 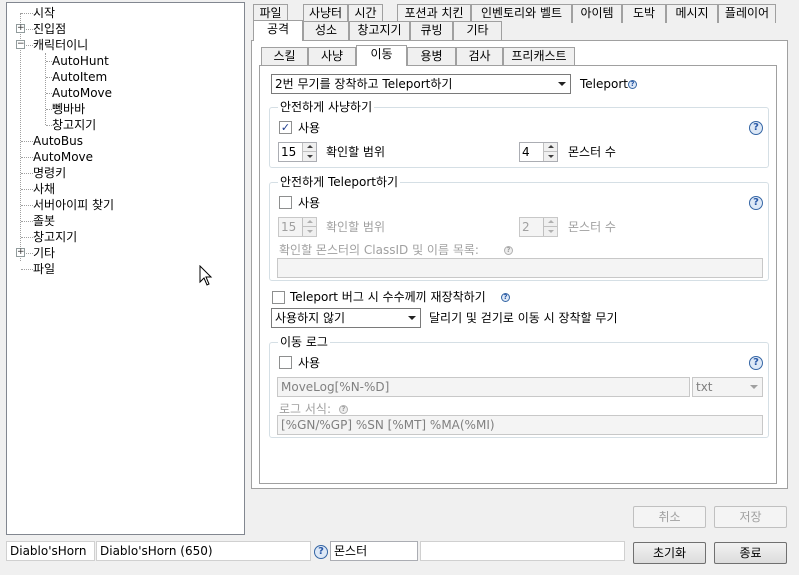 I want to click on safe-hunt-group: 안전하게 사냥하기 ✓ 사용 ? 15 확인할 범위 4 몬스터 수, so click(x=519, y=134).